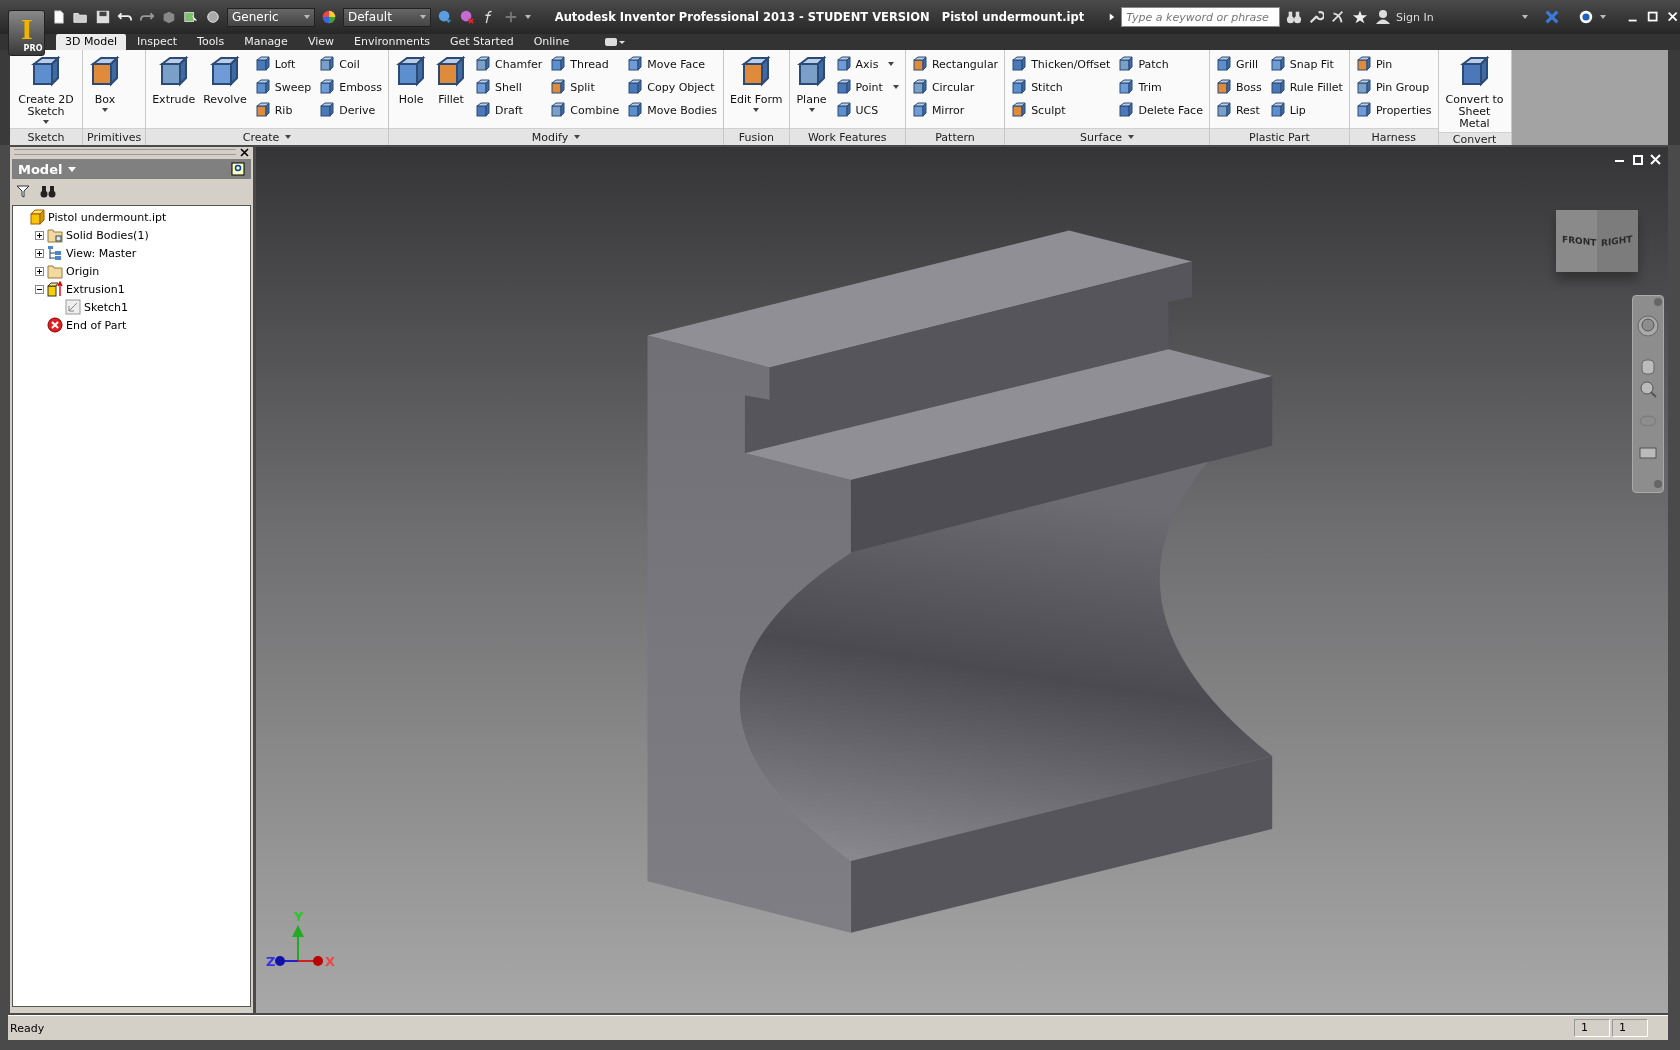 The width and height of the screenshot is (1680, 1050). Describe the element at coordinates (756, 136) in the screenshot. I see `panel-title: Fusion` at that location.